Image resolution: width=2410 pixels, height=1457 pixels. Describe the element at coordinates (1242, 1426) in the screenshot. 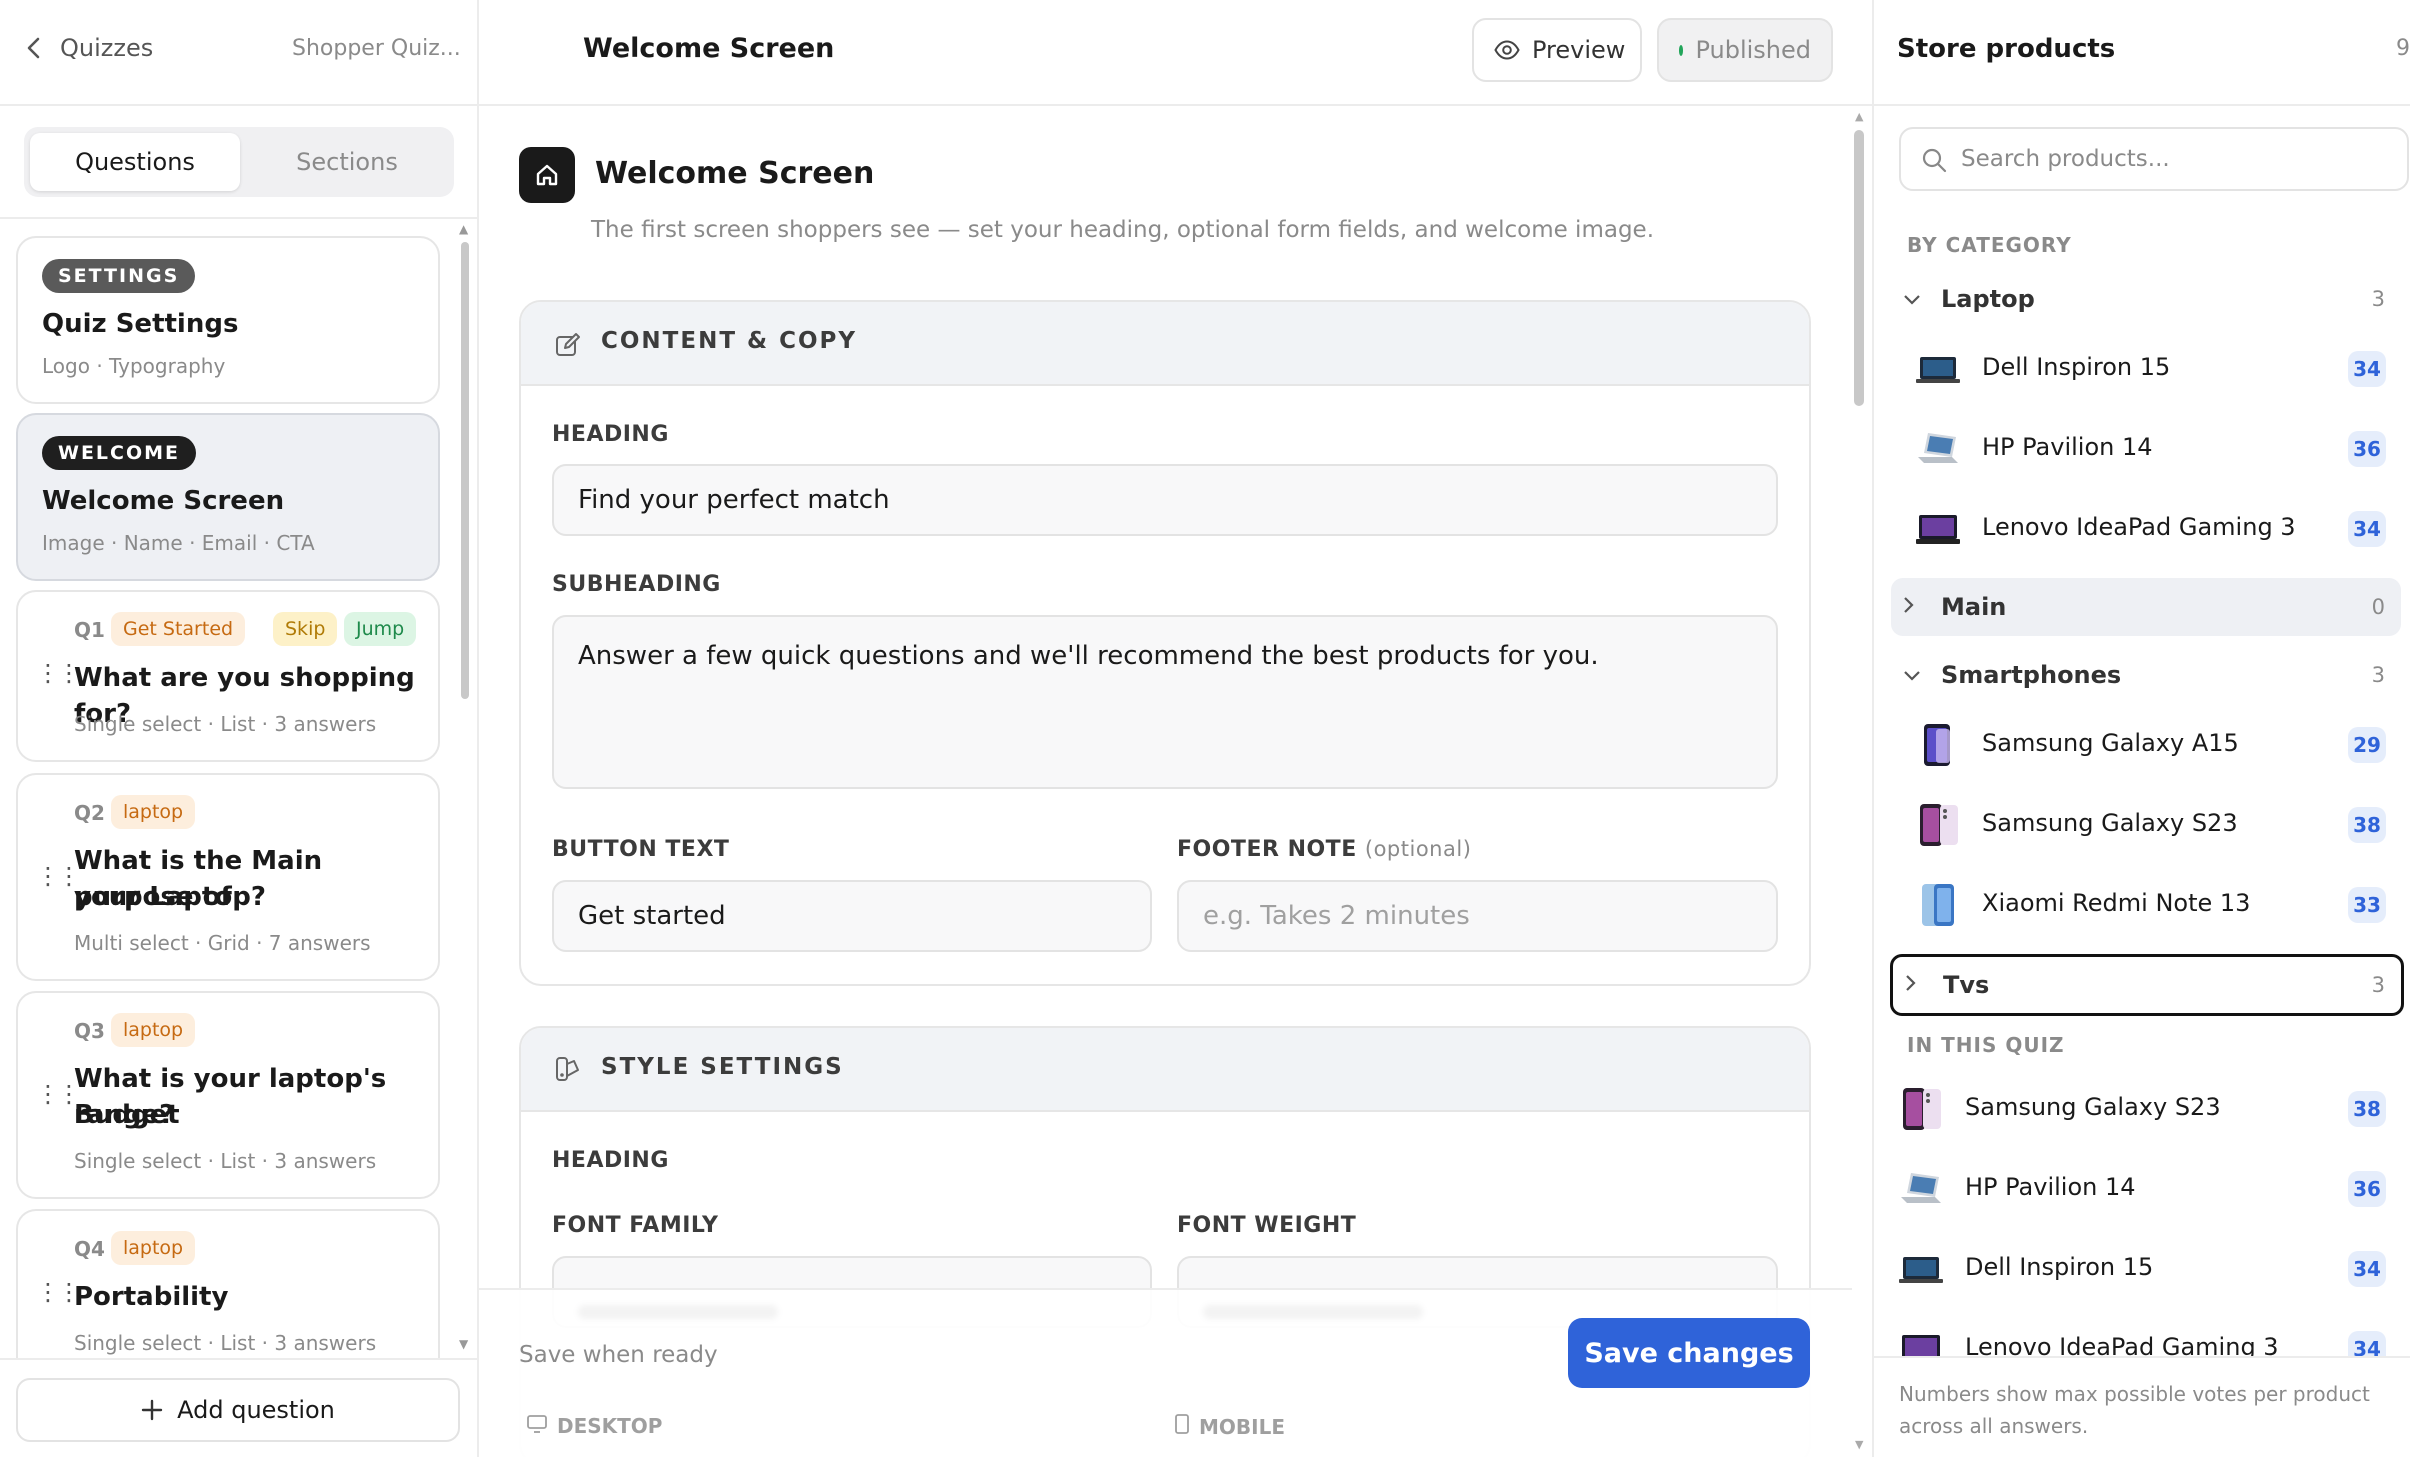

I see `mobile-label: MOBILE` at that location.